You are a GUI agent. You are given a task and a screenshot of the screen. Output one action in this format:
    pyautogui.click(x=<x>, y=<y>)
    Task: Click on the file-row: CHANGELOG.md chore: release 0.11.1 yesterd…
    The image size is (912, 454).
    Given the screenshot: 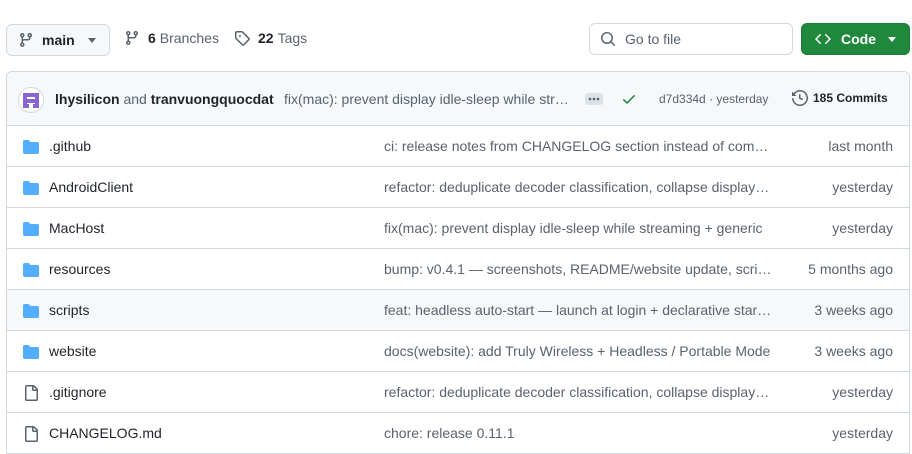 What is the action you would take?
    pyautogui.click(x=458, y=433)
    